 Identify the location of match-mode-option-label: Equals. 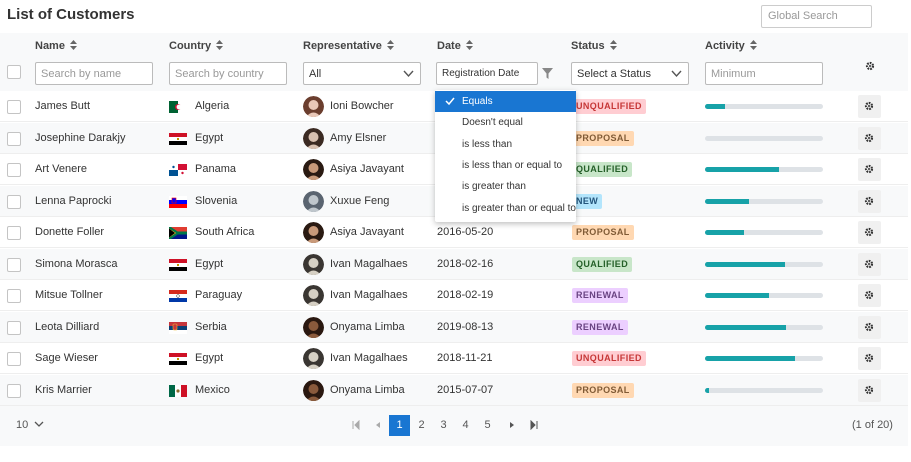
(477, 101).